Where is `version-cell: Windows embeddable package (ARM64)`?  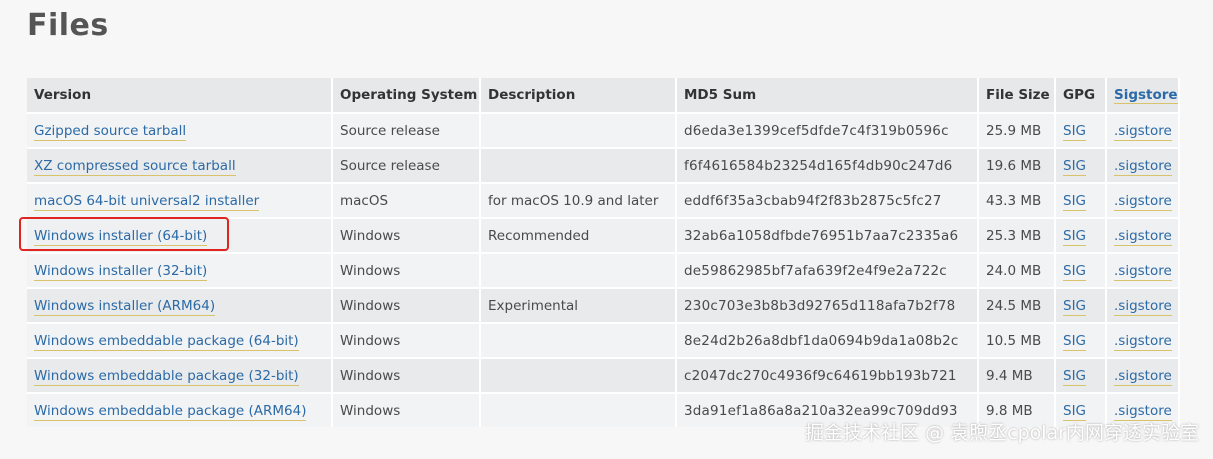 version-cell: Windows embeddable package (ARM64) is located at coordinates (180, 409).